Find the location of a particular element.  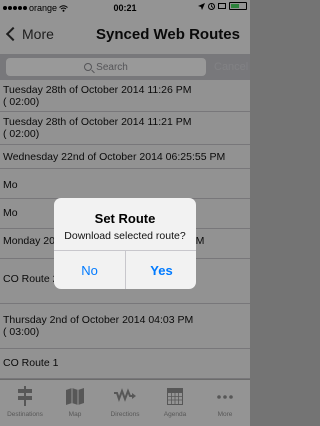

yes-button: Yes is located at coordinates (161, 270).